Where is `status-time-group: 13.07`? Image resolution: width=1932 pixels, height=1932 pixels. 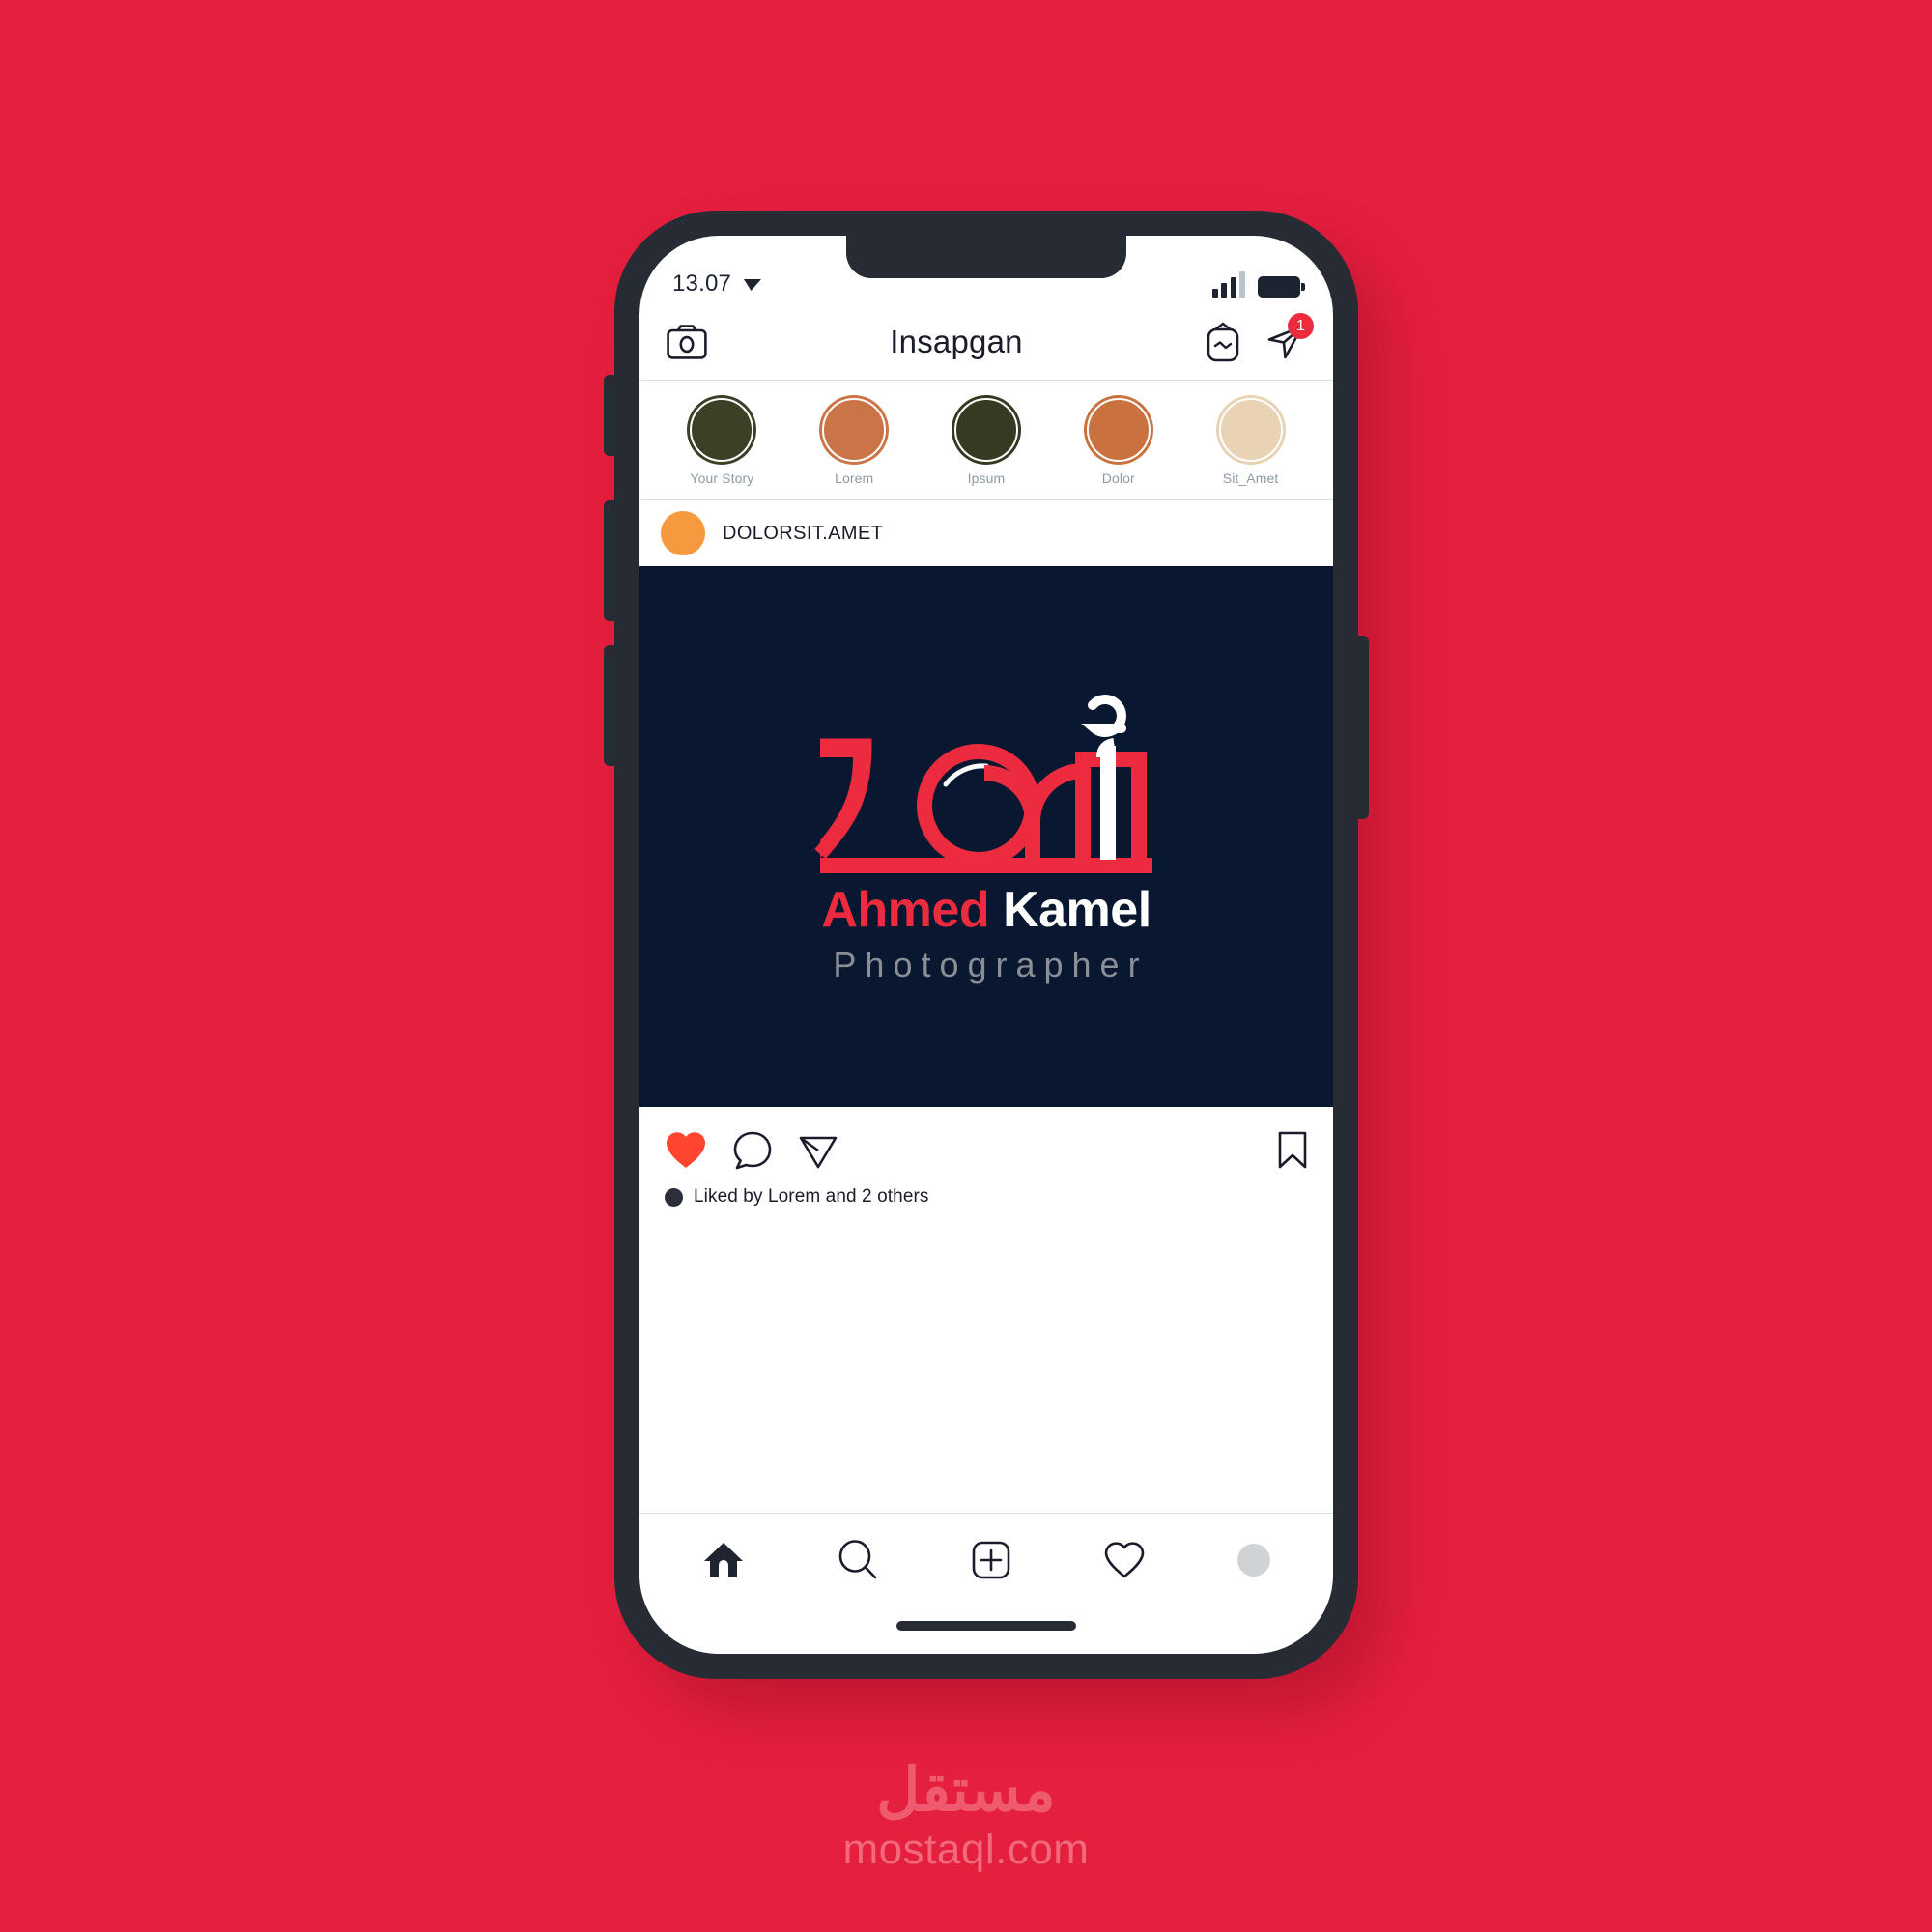
status-time-group: 13.07 is located at coordinates (717, 284).